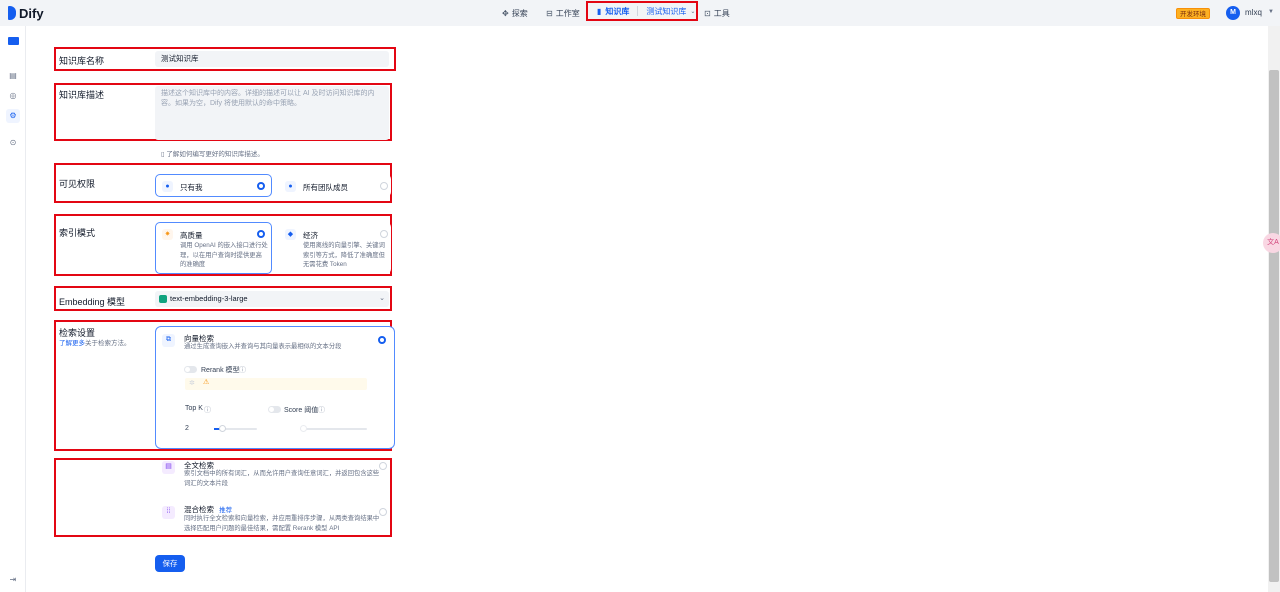 The height and width of the screenshot is (592, 1280). I want to click on avatar: M, so click(1233, 13).